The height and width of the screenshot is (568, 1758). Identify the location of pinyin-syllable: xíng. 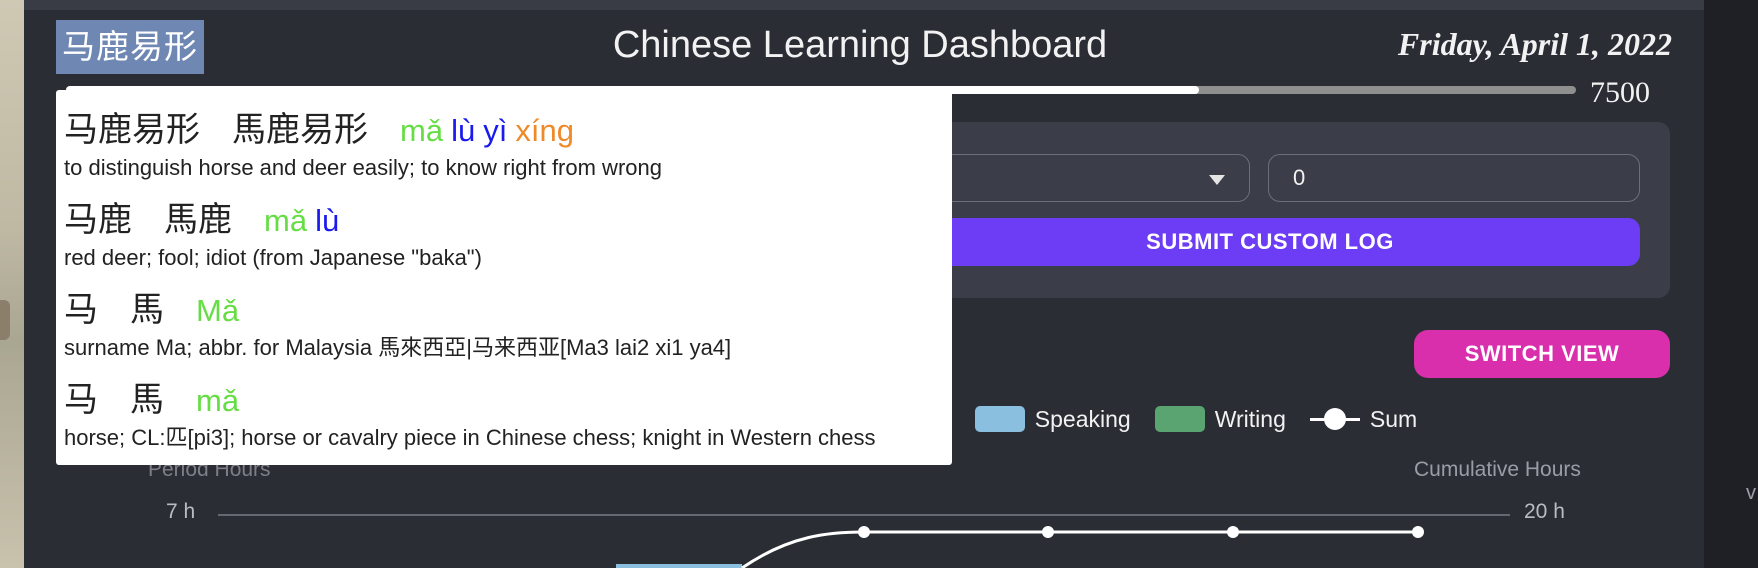
(544, 130).